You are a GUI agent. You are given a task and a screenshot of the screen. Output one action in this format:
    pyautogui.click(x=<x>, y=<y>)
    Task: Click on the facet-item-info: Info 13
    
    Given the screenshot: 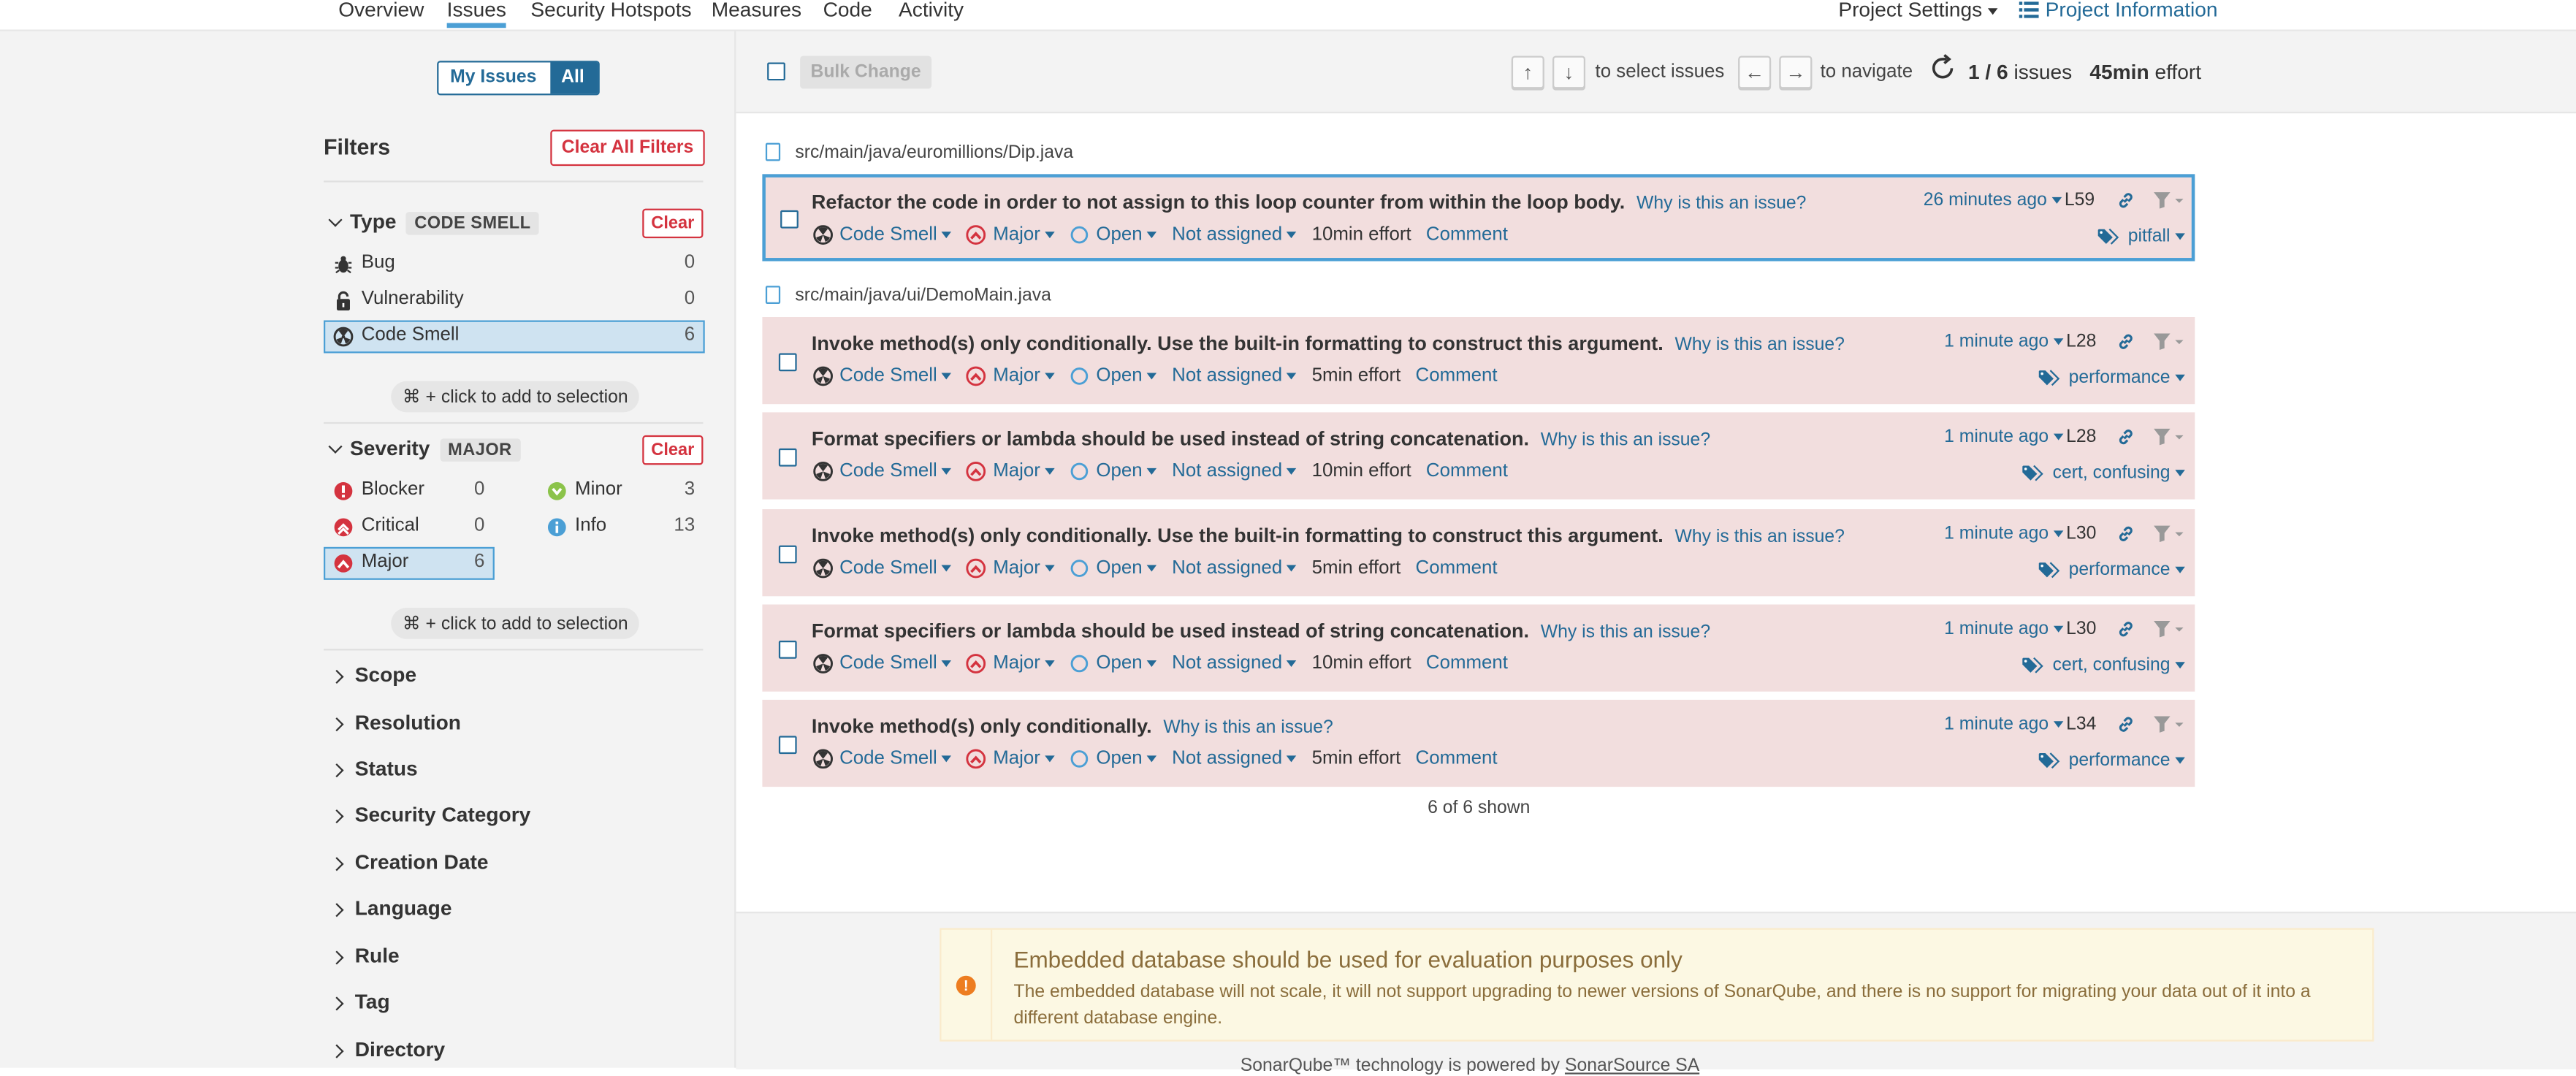 What is the action you would take?
    pyautogui.click(x=620, y=527)
    